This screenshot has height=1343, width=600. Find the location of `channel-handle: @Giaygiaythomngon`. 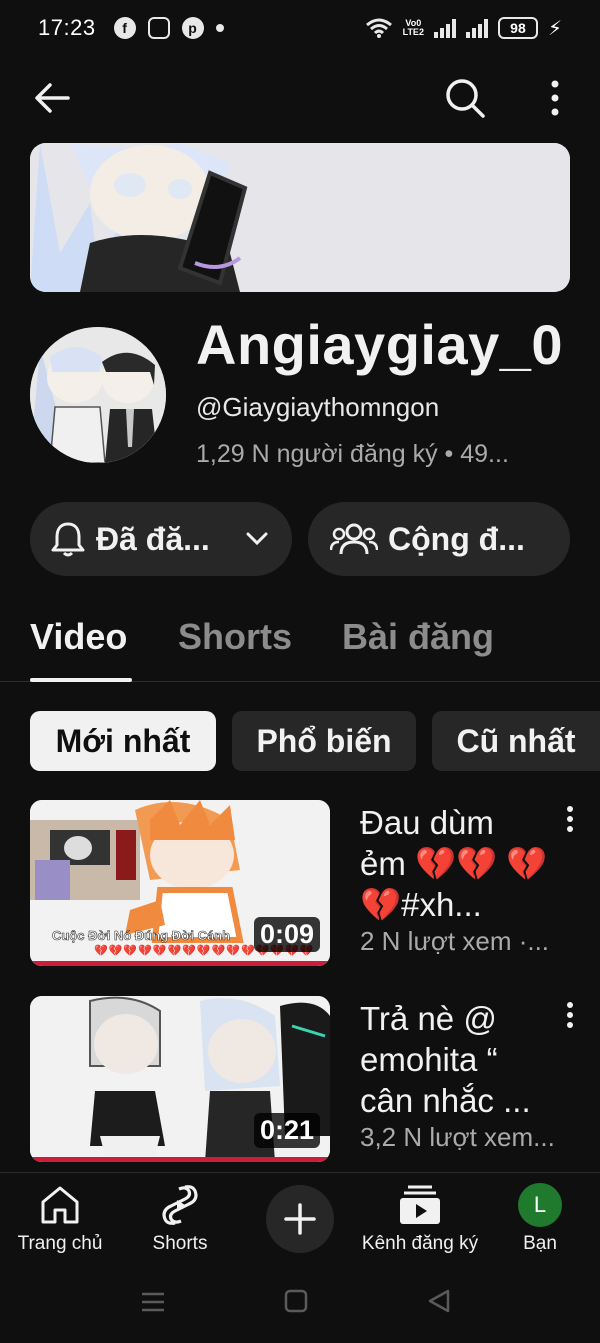

channel-handle: @Giaygiaythomngon is located at coordinates (318, 407).